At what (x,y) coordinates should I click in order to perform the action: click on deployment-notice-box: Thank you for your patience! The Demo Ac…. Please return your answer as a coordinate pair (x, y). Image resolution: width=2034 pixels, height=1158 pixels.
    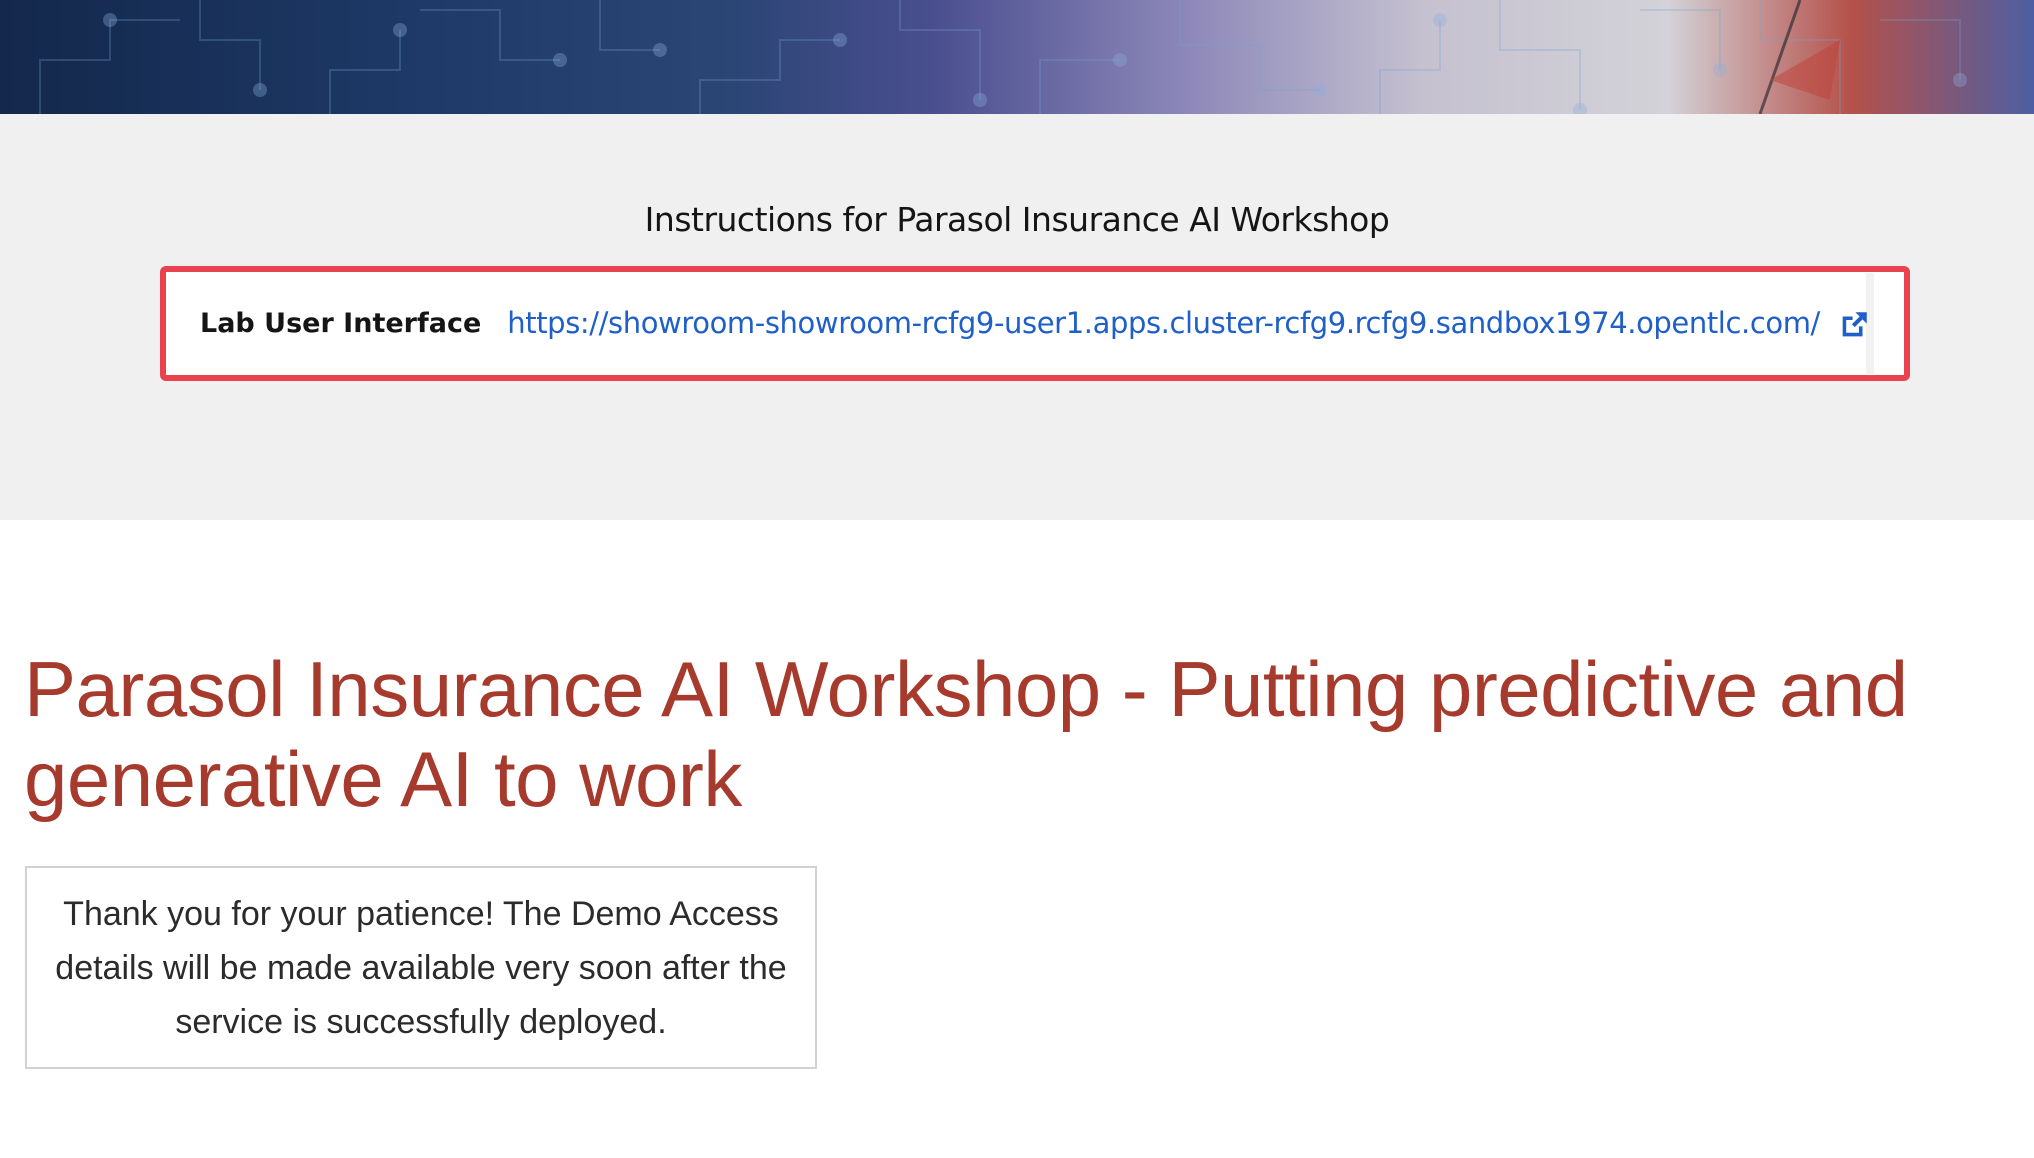
    Looking at the image, I should click on (421, 967).